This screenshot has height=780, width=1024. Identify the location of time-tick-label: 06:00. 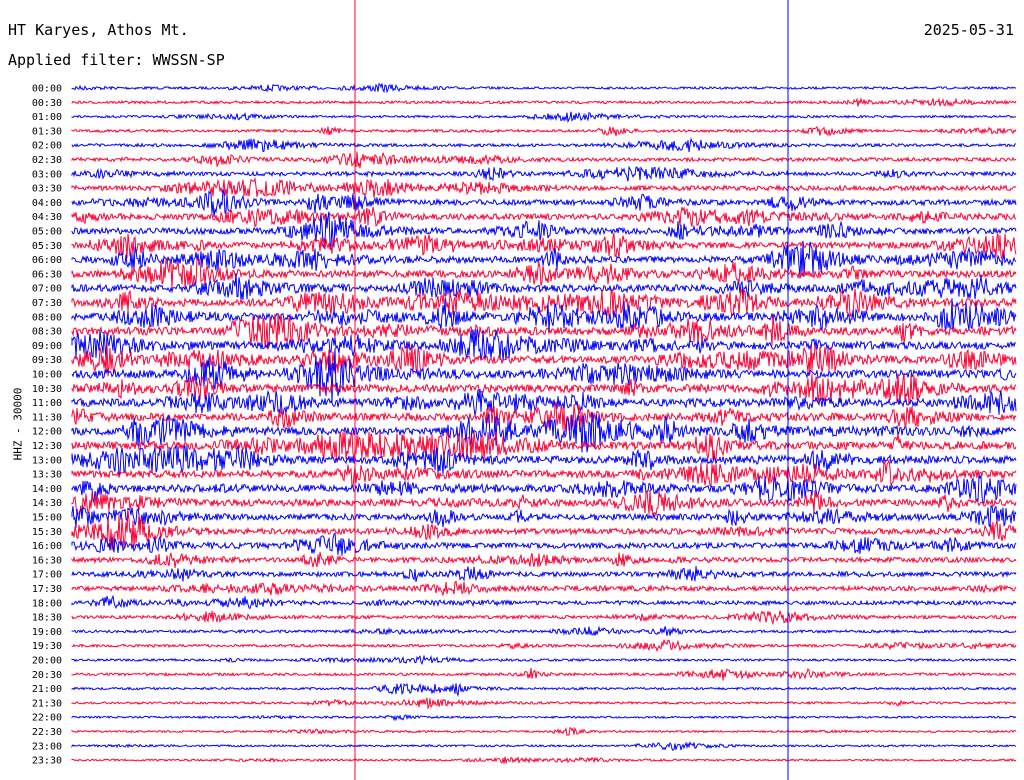
(47, 260).